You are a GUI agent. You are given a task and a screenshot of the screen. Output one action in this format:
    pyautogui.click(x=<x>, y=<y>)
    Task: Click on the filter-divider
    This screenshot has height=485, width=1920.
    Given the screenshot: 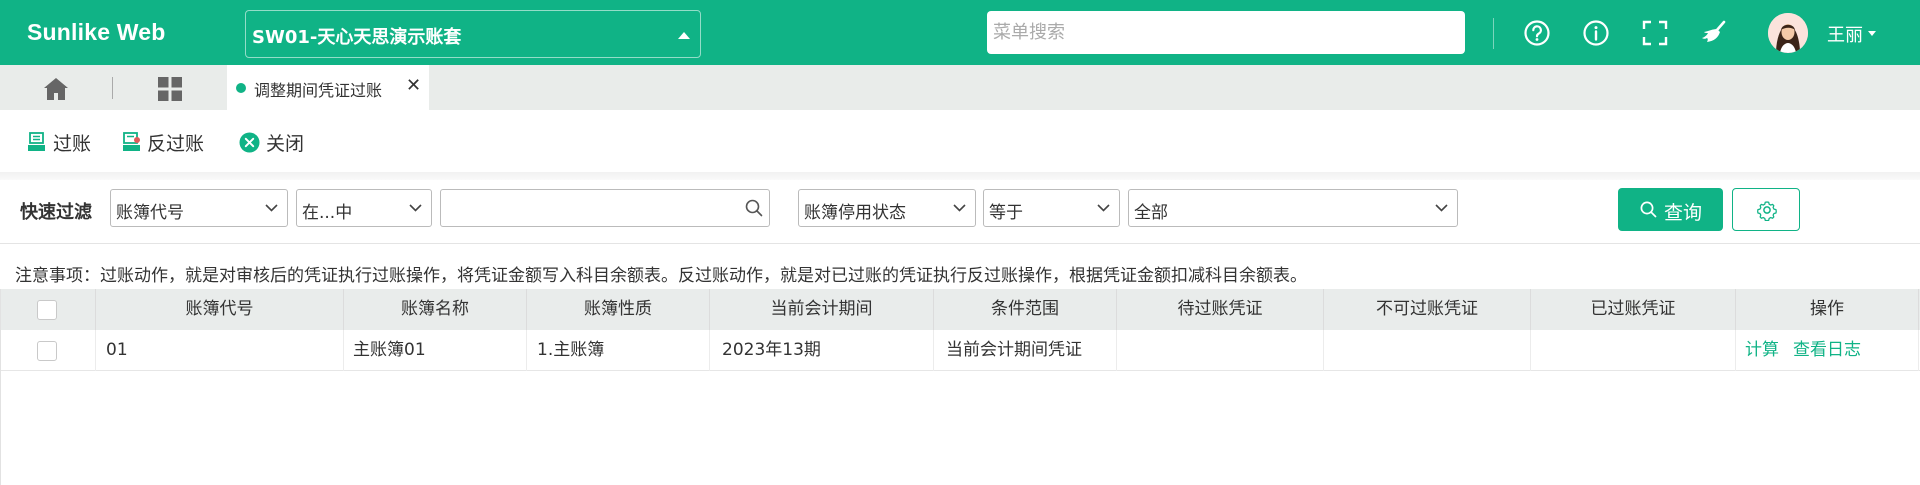 What is the action you would take?
    pyautogui.click(x=960, y=243)
    